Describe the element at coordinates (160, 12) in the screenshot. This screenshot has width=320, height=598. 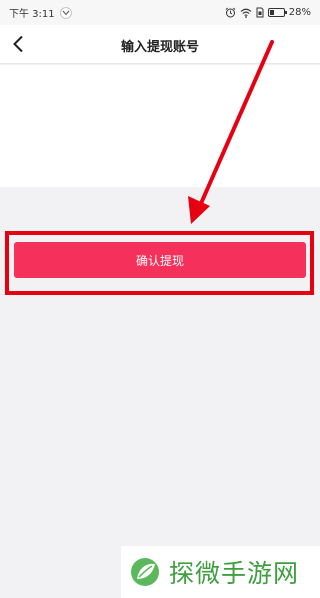
I see `status-bar: 下午 3:11 28%` at that location.